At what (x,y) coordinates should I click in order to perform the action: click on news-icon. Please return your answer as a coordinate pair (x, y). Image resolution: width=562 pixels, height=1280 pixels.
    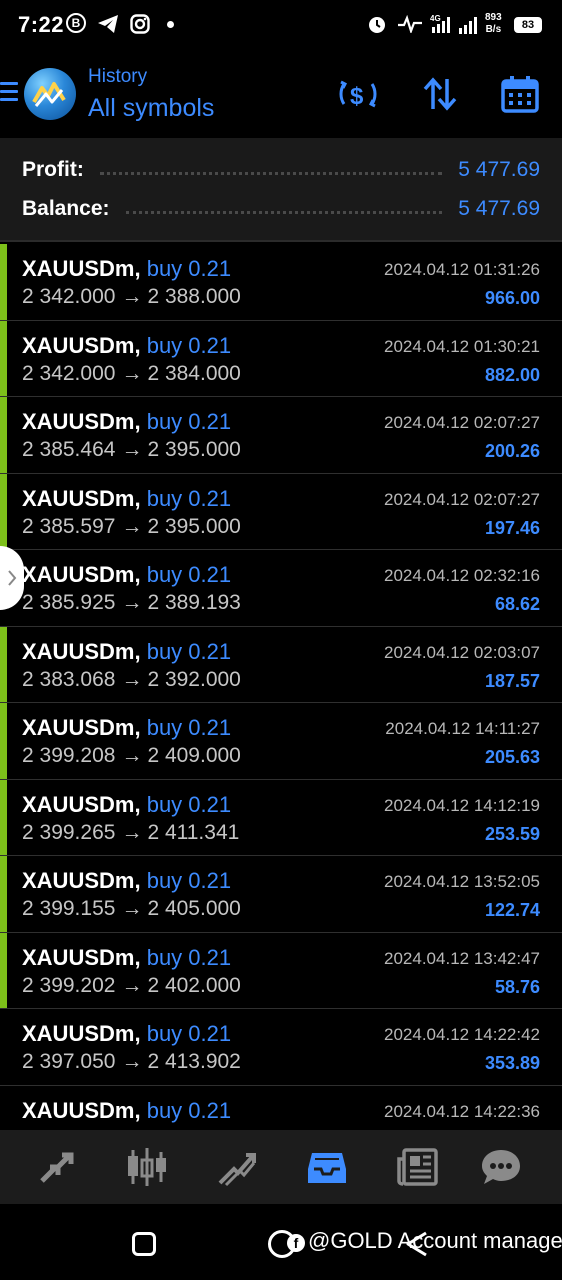
    Looking at the image, I should click on (417, 1167).